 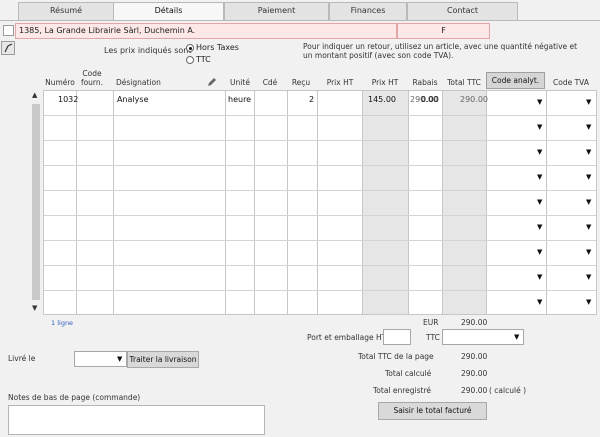 I want to click on tab-details: Détails, so click(x=168, y=11).